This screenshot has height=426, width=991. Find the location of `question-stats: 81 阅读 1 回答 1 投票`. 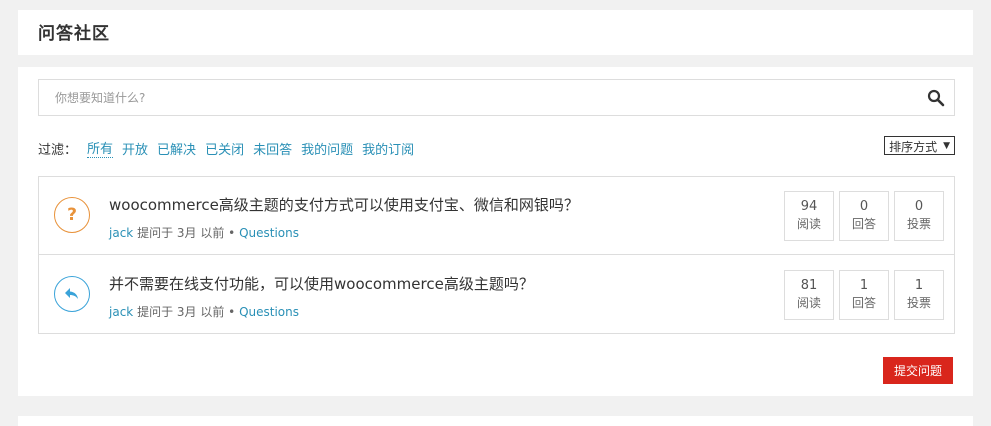

question-stats: 81 阅读 1 回答 1 投票 is located at coordinates (861, 295).